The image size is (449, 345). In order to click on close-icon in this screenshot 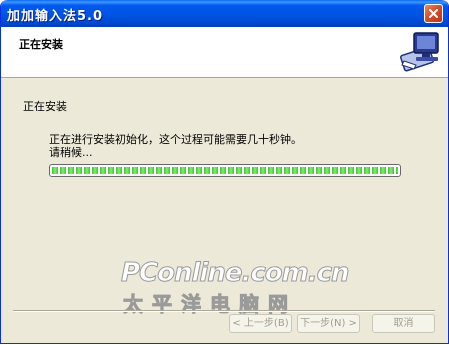, I will do `click(433, 13)`.